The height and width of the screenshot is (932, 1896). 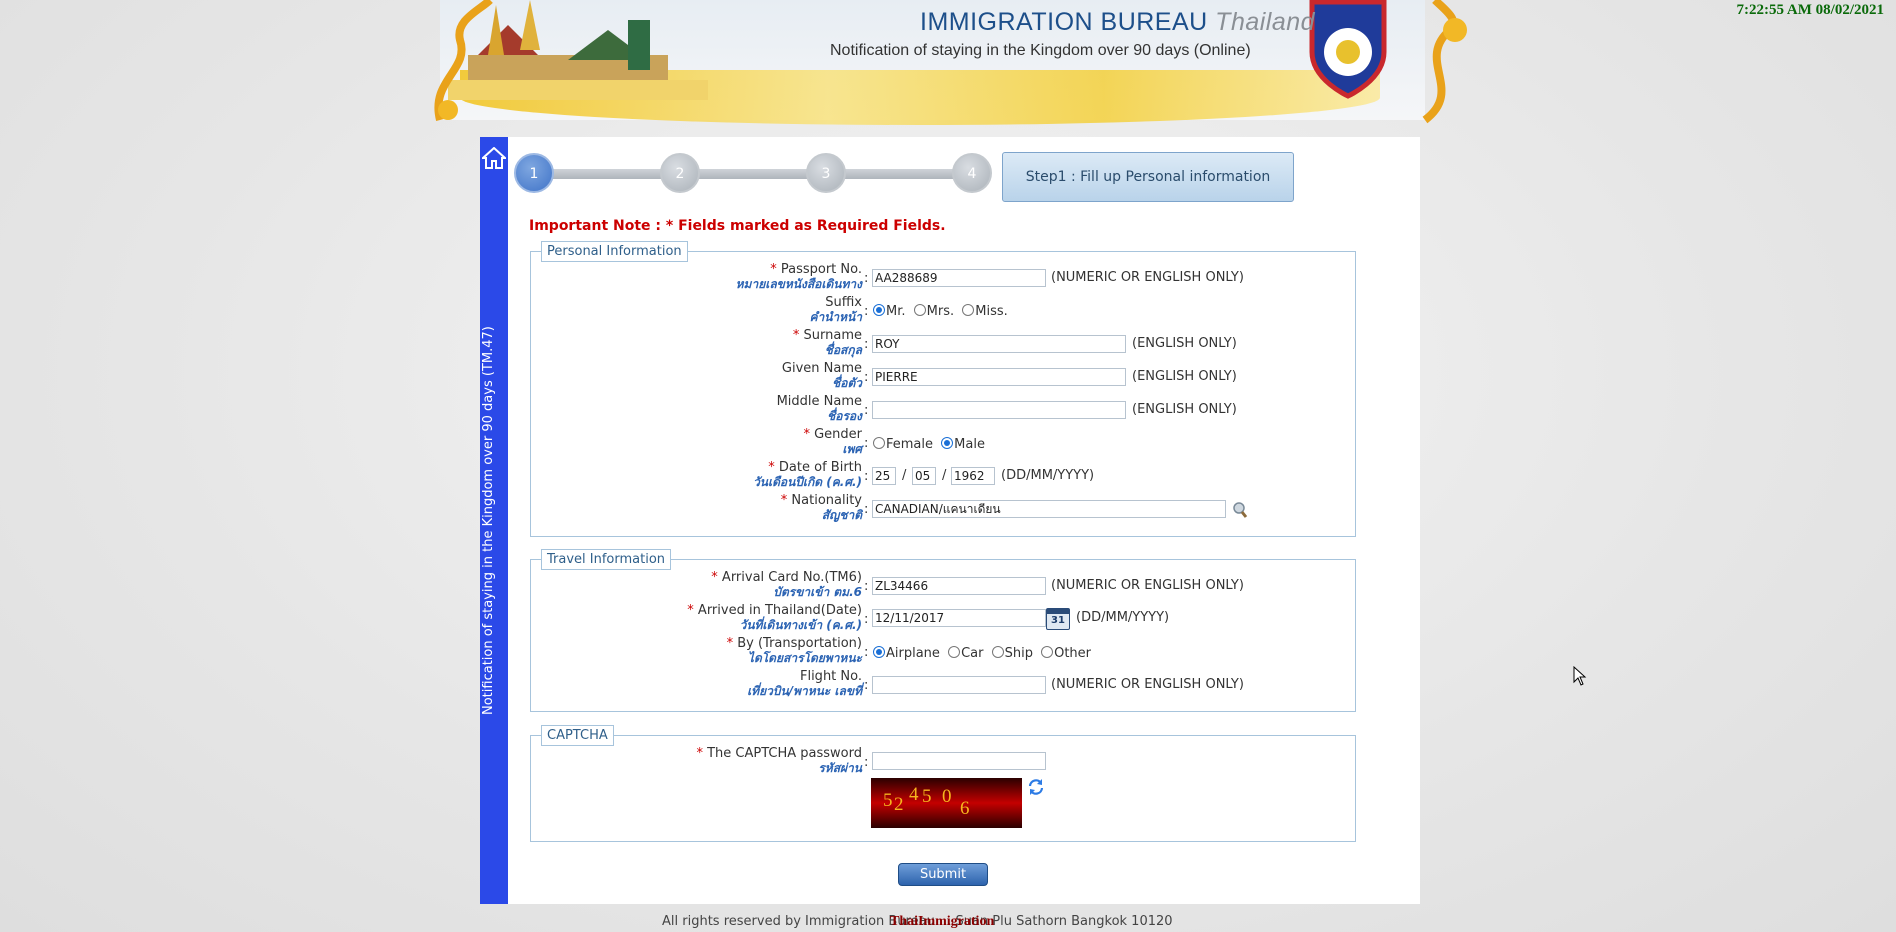 I want to click on calendar-day: 31, so click(x=1058, y=620).